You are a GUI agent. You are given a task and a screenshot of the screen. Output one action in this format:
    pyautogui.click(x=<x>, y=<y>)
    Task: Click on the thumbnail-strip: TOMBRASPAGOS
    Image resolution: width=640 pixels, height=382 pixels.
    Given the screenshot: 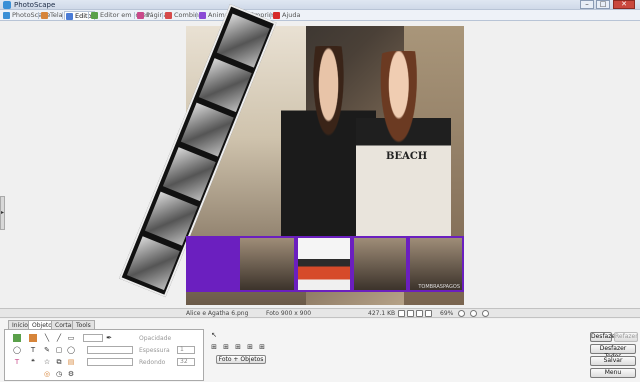 What is the action you would take?
    pyautogui.click(x=325, y=264)
    